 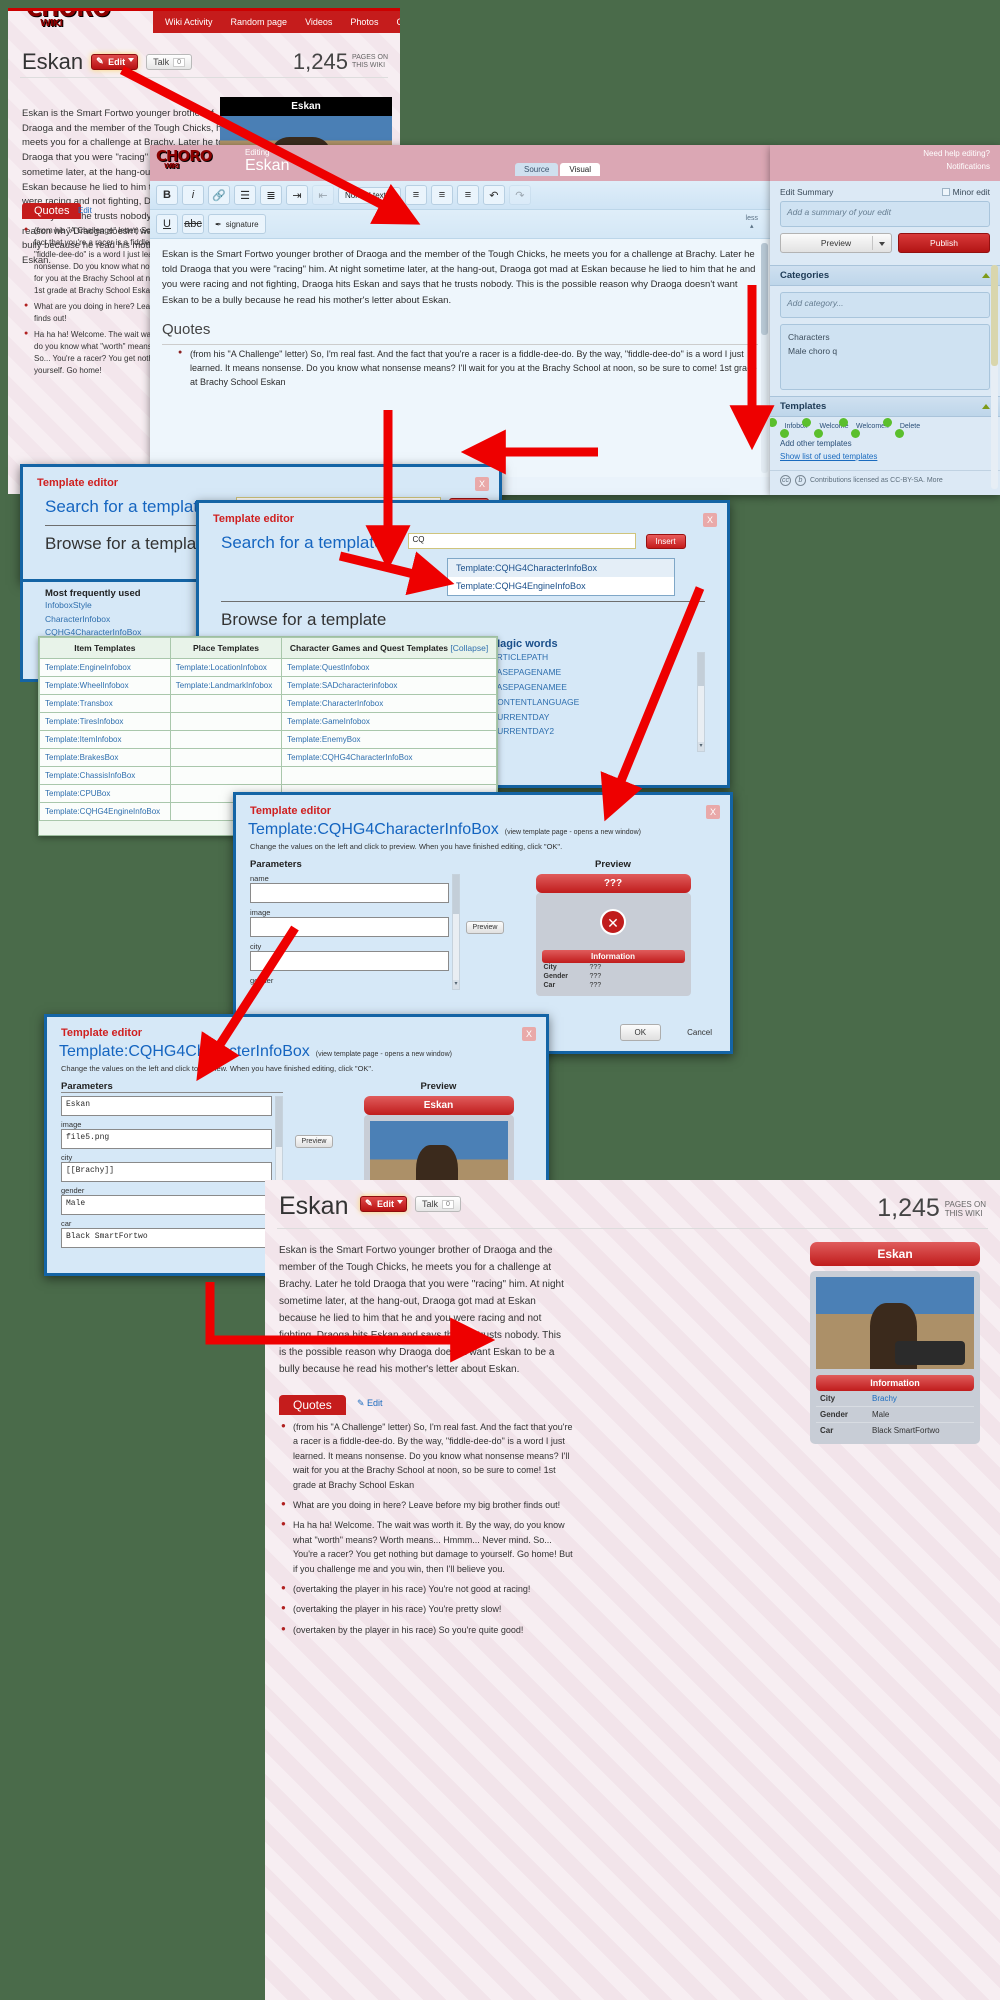 What do you see at coordinates (105, 703) in the screenshot?
I see `table-cell: Template:Transbox` at bounding box center [105, 703].